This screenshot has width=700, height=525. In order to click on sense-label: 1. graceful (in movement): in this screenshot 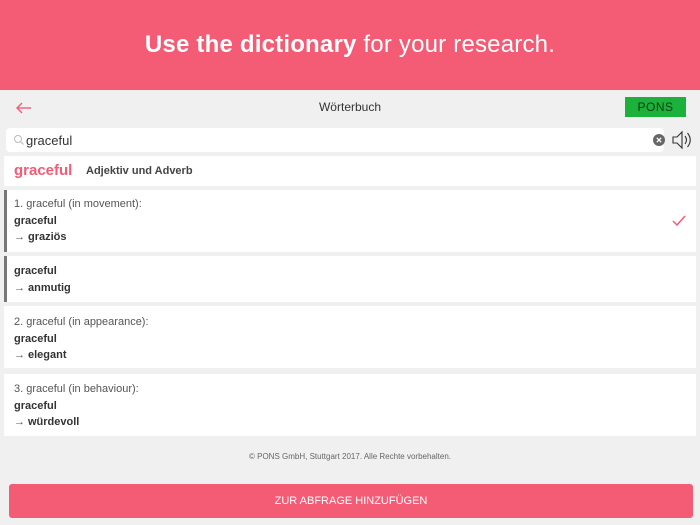, I will do `click(78, 204)`.